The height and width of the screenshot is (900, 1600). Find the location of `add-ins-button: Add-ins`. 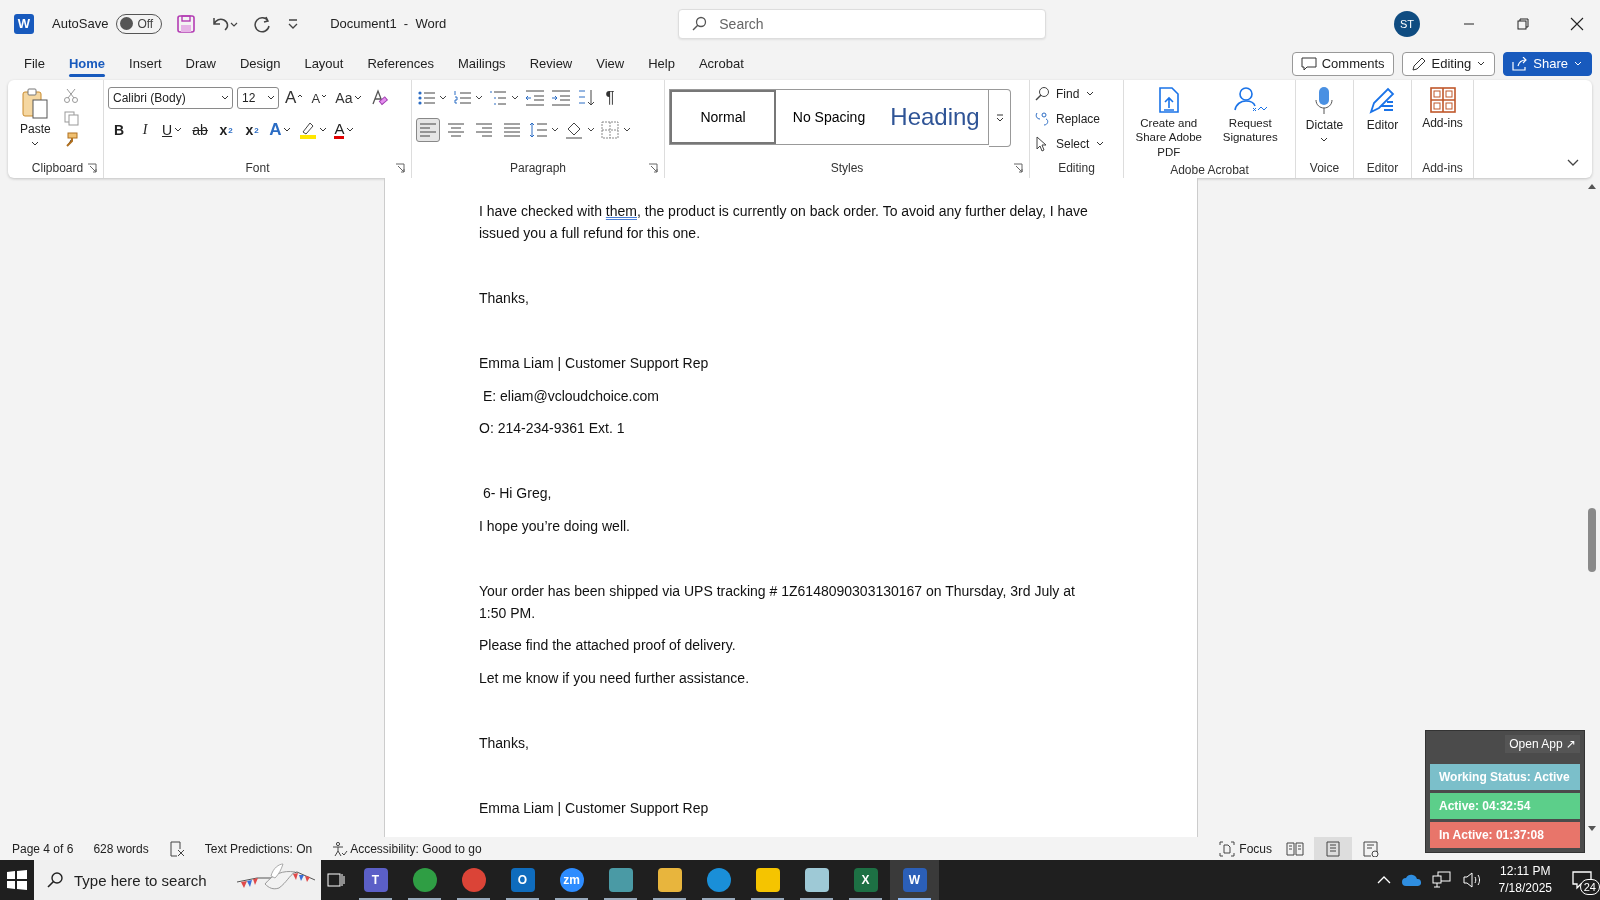

add-ins-button: Add-ins is located at coordinates (1442, 121).